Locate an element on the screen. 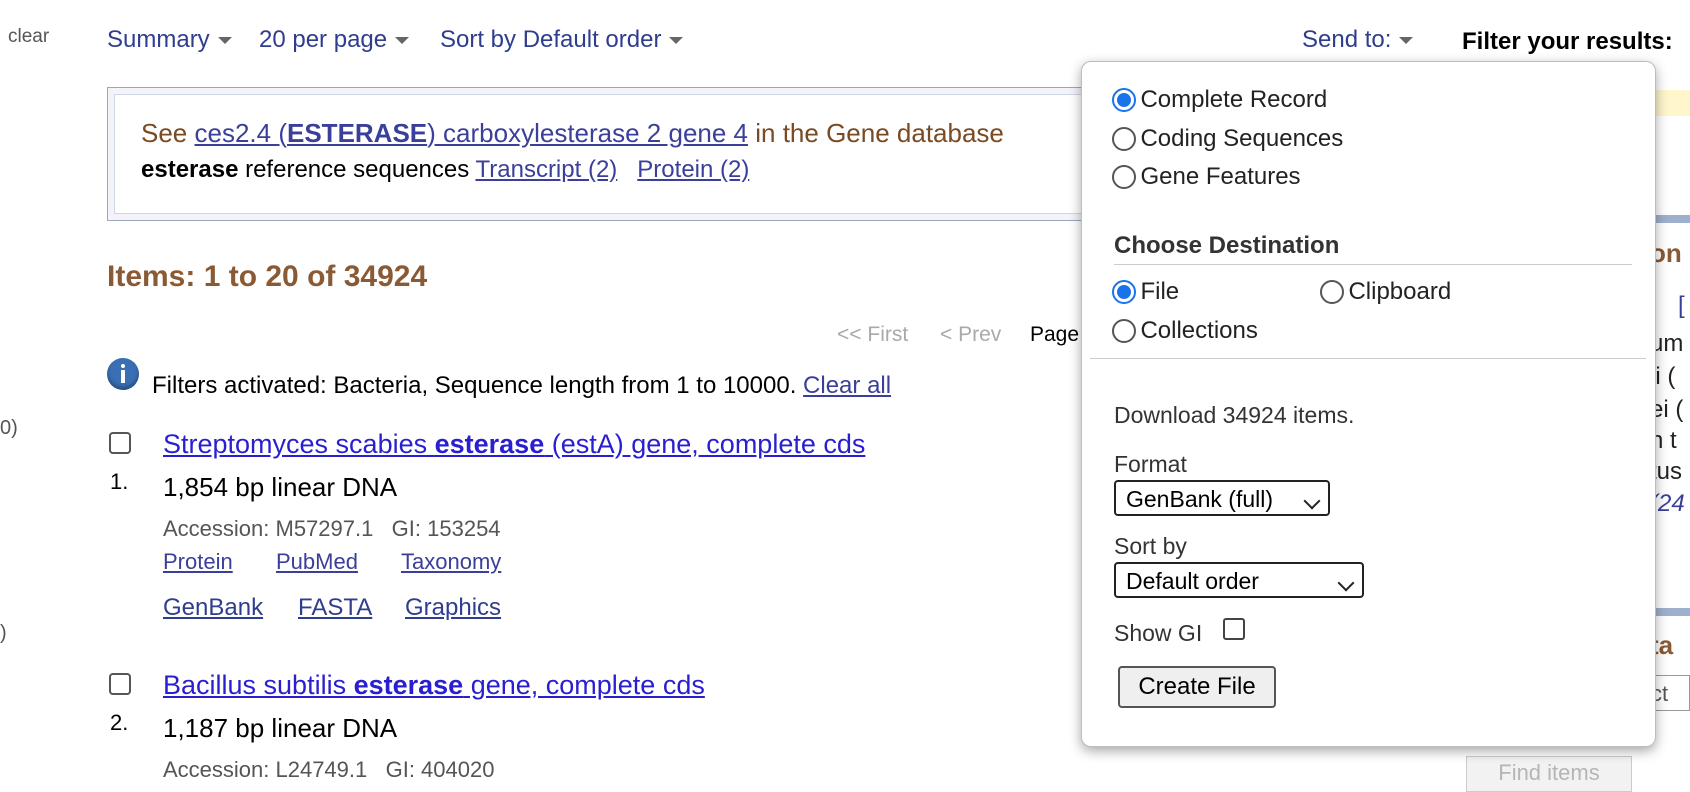 This screenshot has height=792, width=1690. send-to-label: Send to: is located at coordinates (1347, 39).